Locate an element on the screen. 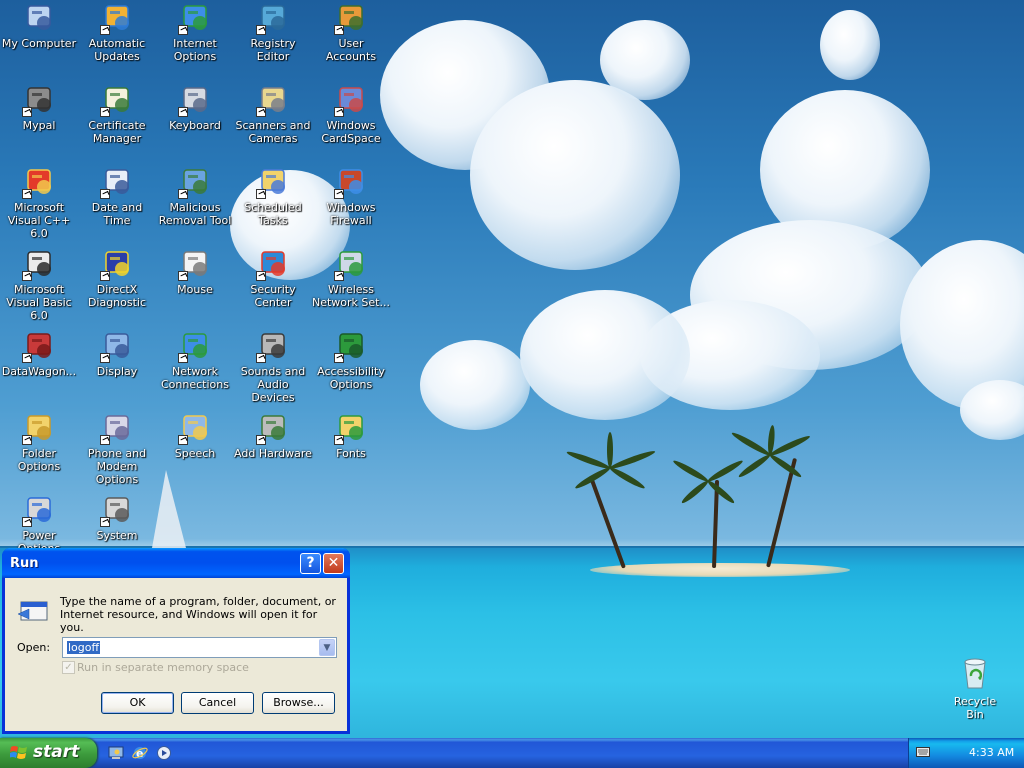 The width and height of the screenshot is (1024, 768). desktop-icon-label: Scheduled Tasks is located at coordinates (273, 214).